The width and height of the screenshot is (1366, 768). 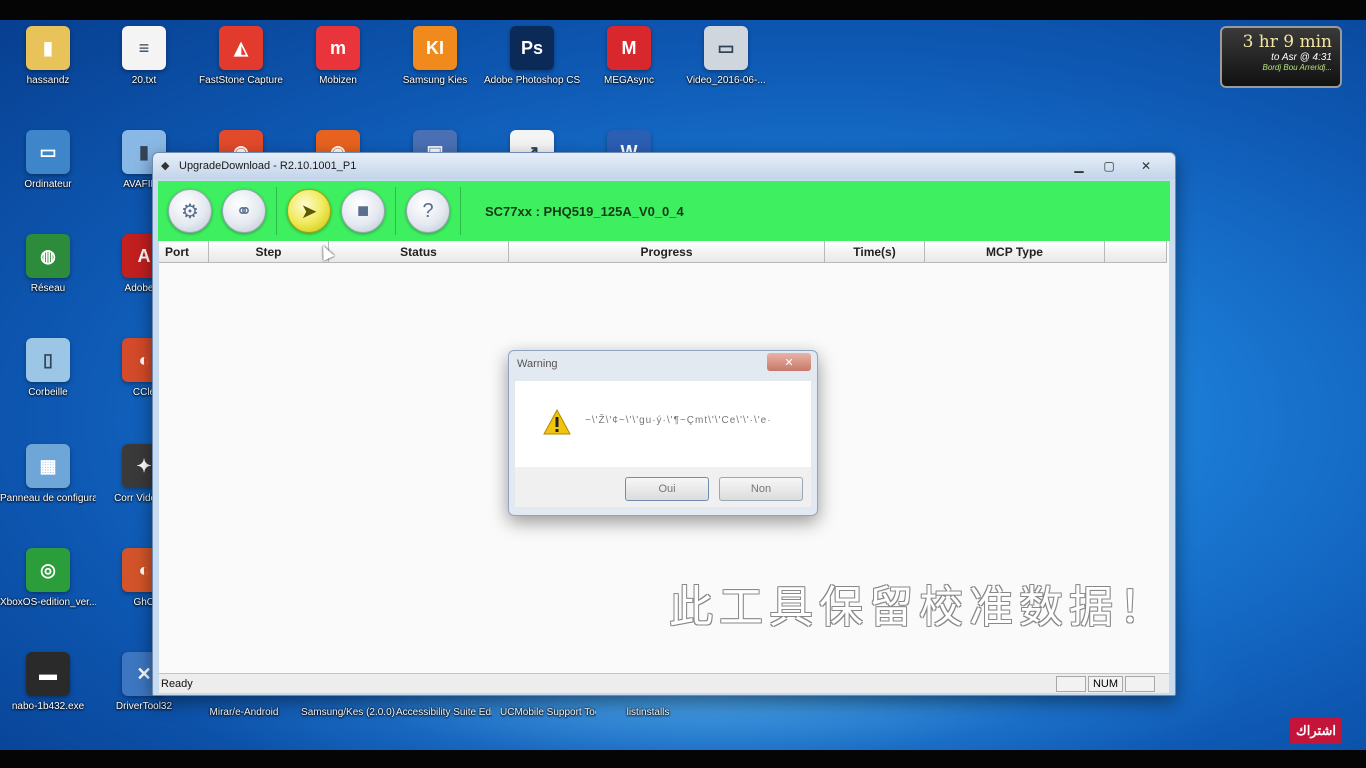 I want to click on subscribe-button: اشتراك, so click(x=1316, y=731).